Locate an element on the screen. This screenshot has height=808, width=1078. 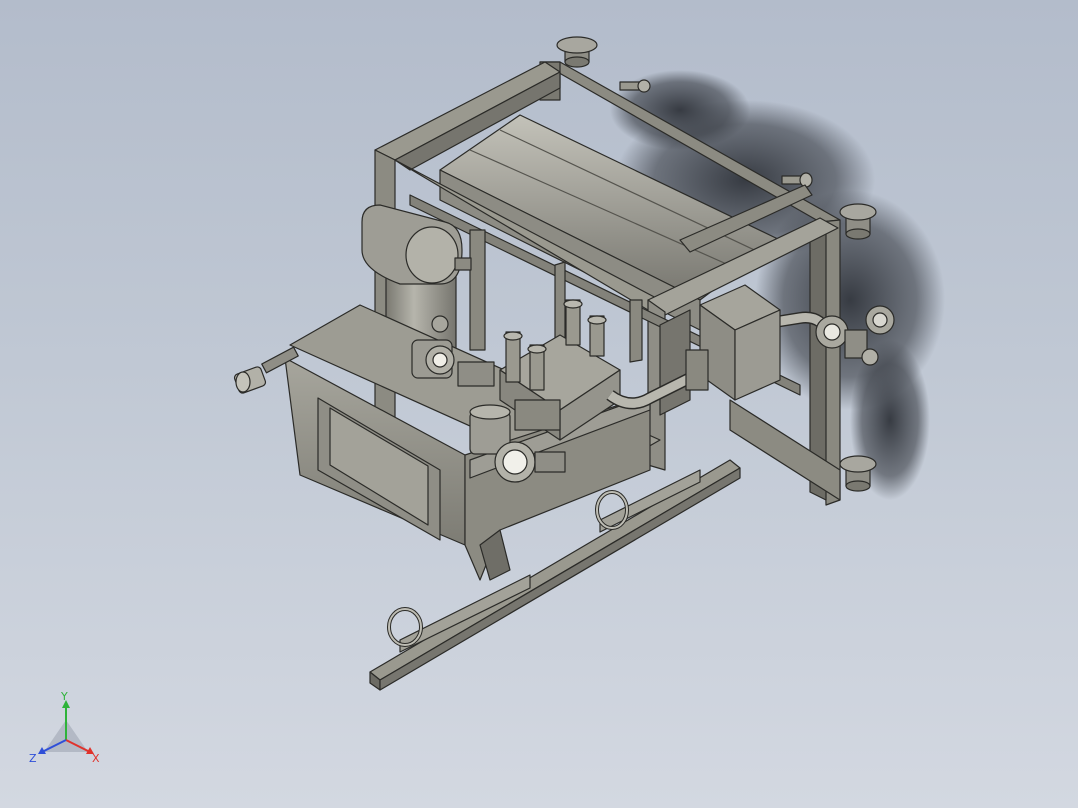
orientation-triad: Y X Z is located at coordinates (66, 732).